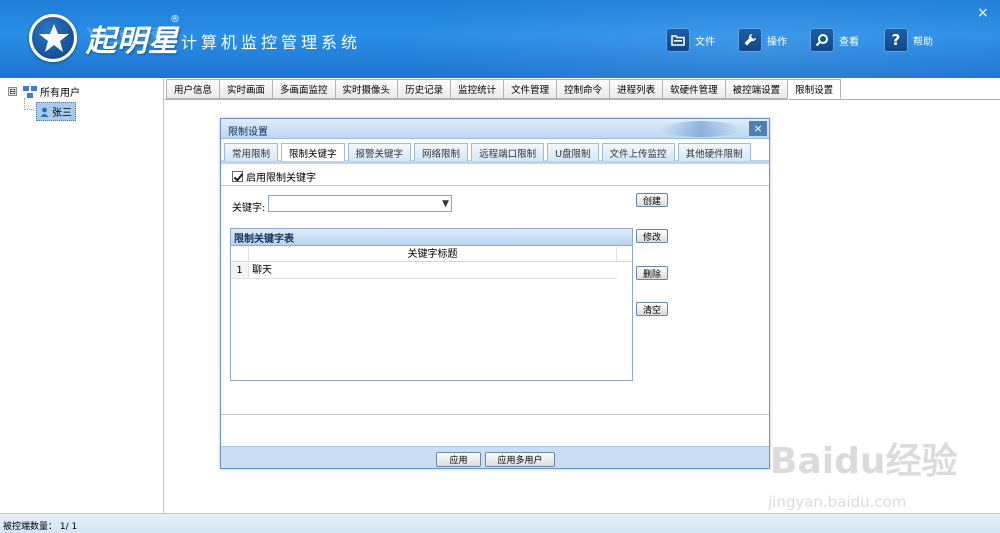 Image resolution: width=1000 pixels, height=533 pixels. Describe the element at coordinates (240, 270) in the screenshot. I see `row-number: 1` at that location.